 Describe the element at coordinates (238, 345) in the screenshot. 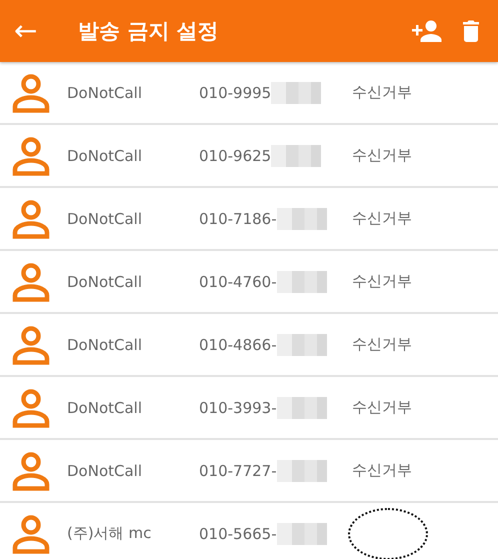

I see `phone-number: 010-4866-` at that location.